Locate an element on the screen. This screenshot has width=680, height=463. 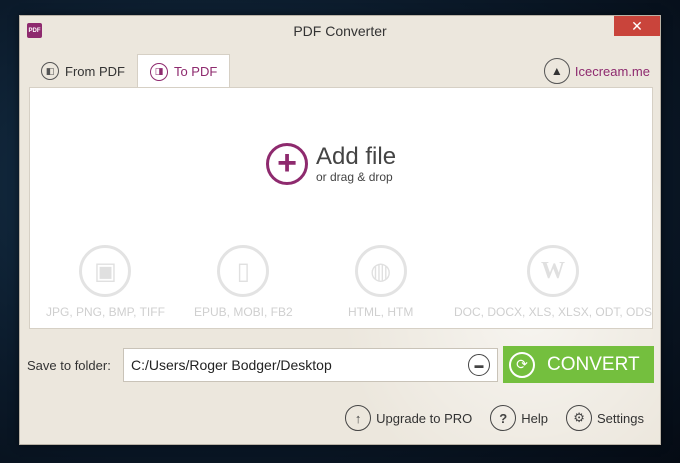
settings-button: ⚙ Settings is located at coordinates (605, 418).